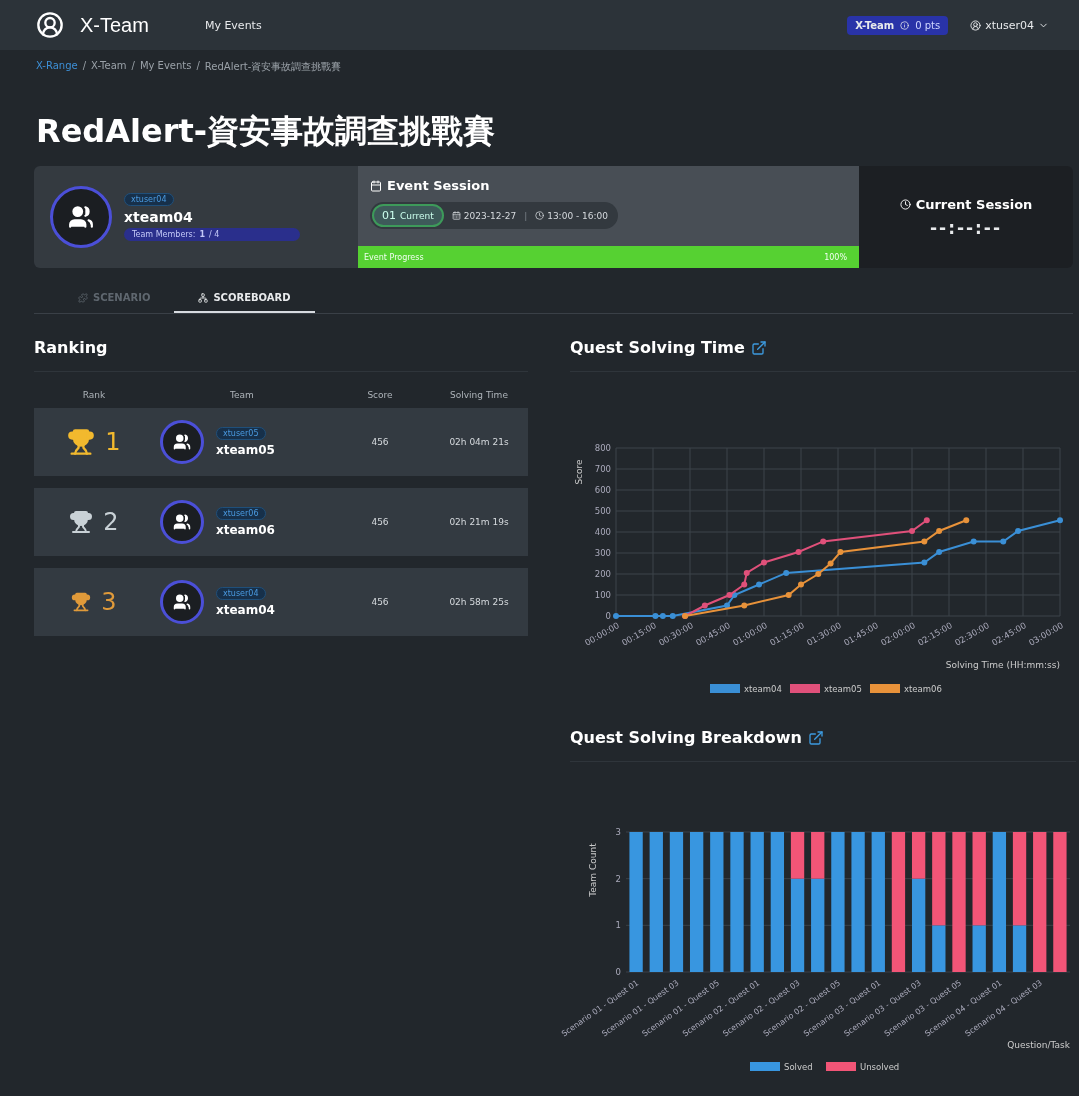 This screenshot has width=1079, height=1096. Describe the element at coordinates (245, 530) in the screenshot. I see `team-name: xteam06` at that location.